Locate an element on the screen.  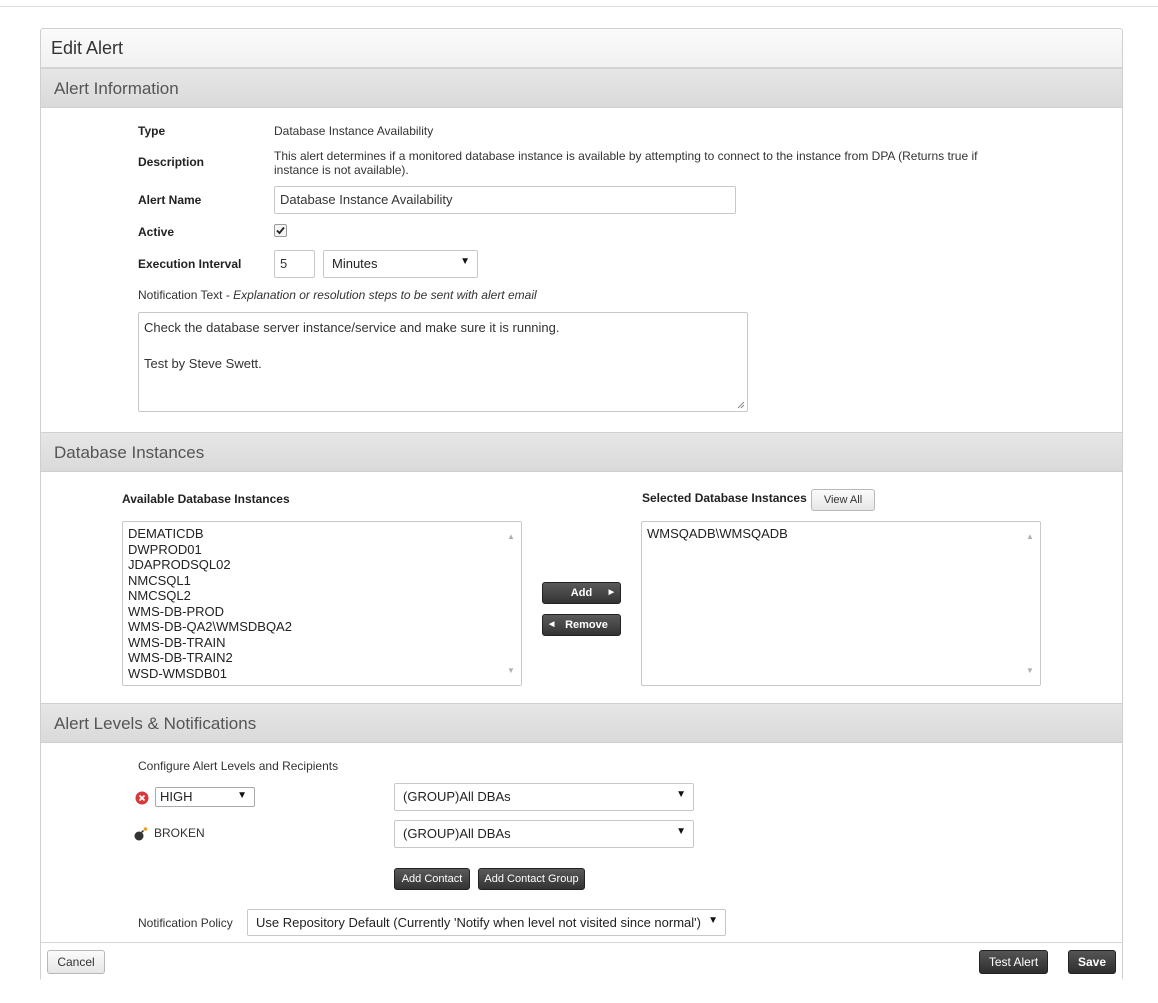
add-label: Add is located at coordinates (581, 593).